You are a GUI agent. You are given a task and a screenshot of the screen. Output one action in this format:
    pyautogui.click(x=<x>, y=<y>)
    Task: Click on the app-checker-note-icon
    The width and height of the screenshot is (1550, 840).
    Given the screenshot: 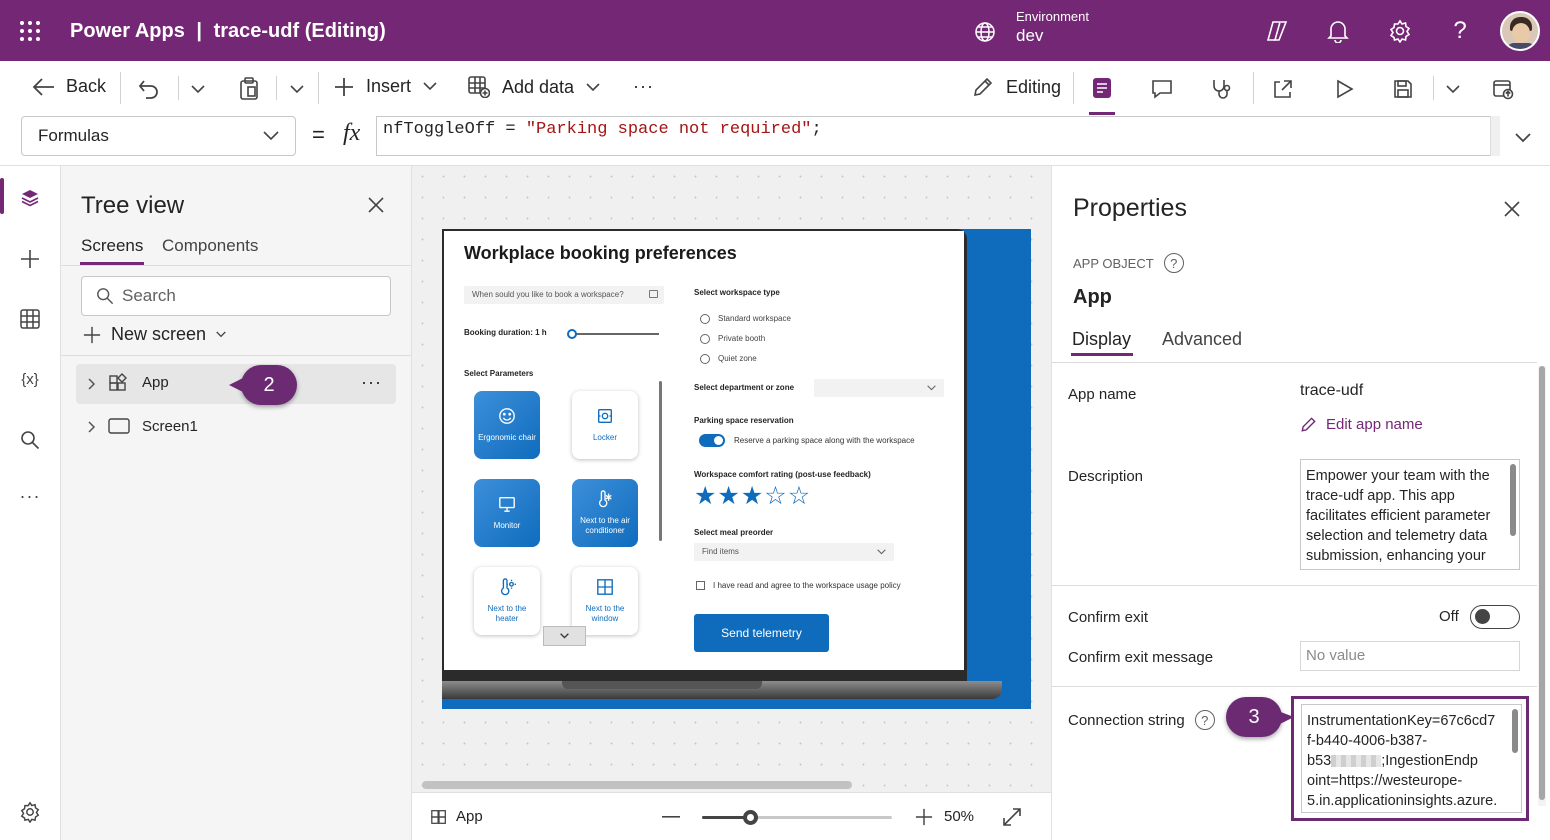 What is the action you would take?
    pyautogui.click(x=1102, y=88)
    